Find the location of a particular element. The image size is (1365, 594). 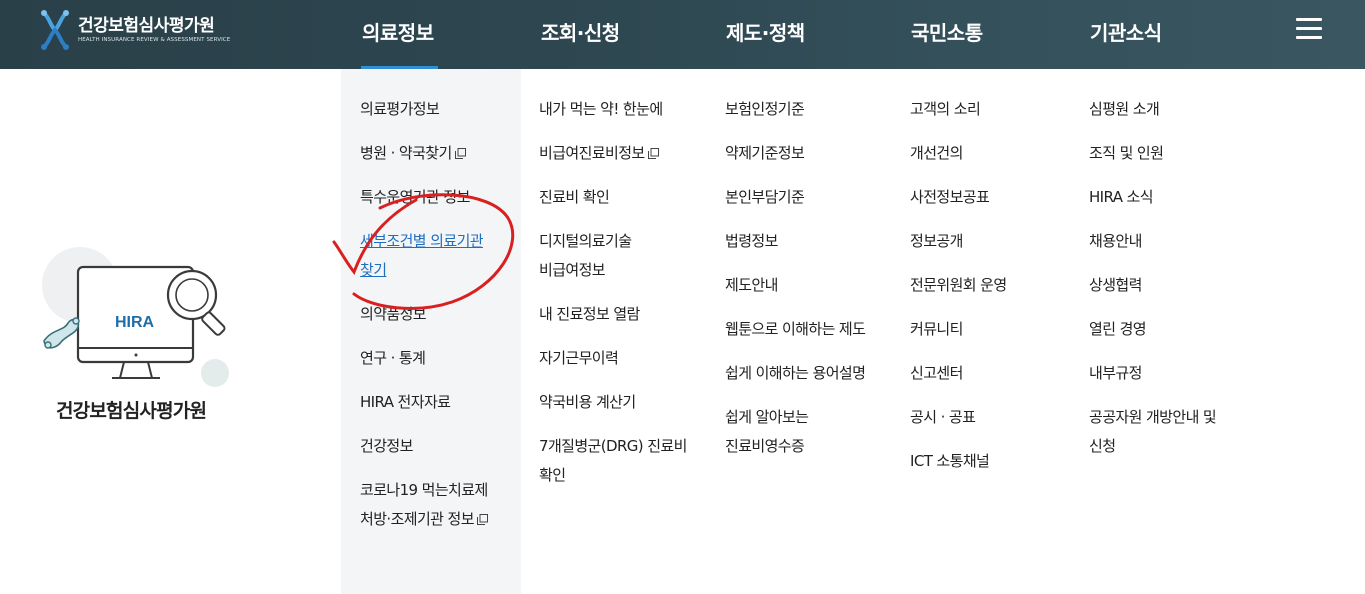

submenu-item-copay-criteria: 본인부담기준 is located at coordinates (795, 197).